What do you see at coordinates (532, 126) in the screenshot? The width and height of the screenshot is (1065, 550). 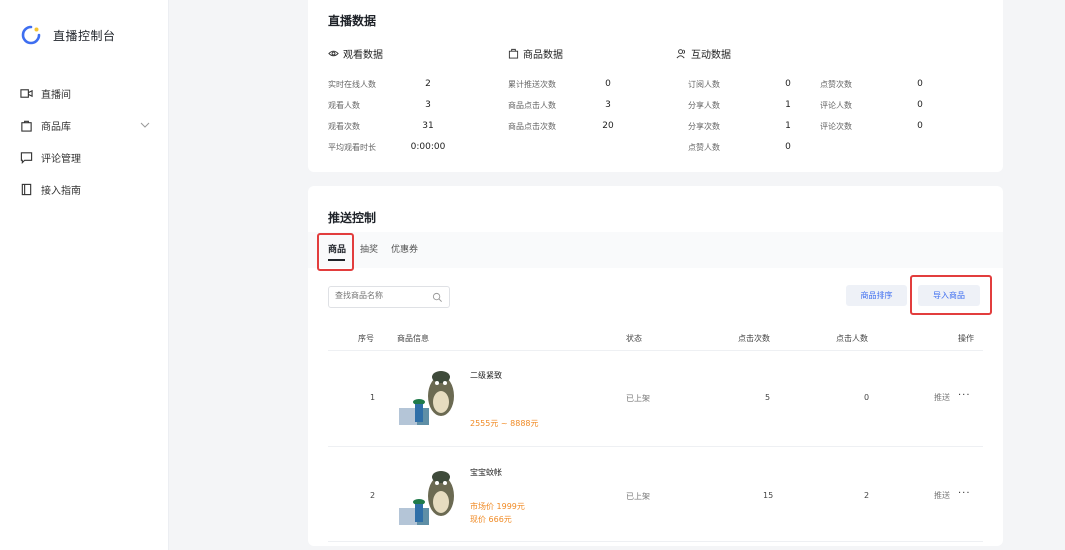 I see `stat-label: 商品点击次数` at bounding box center [532, 126].